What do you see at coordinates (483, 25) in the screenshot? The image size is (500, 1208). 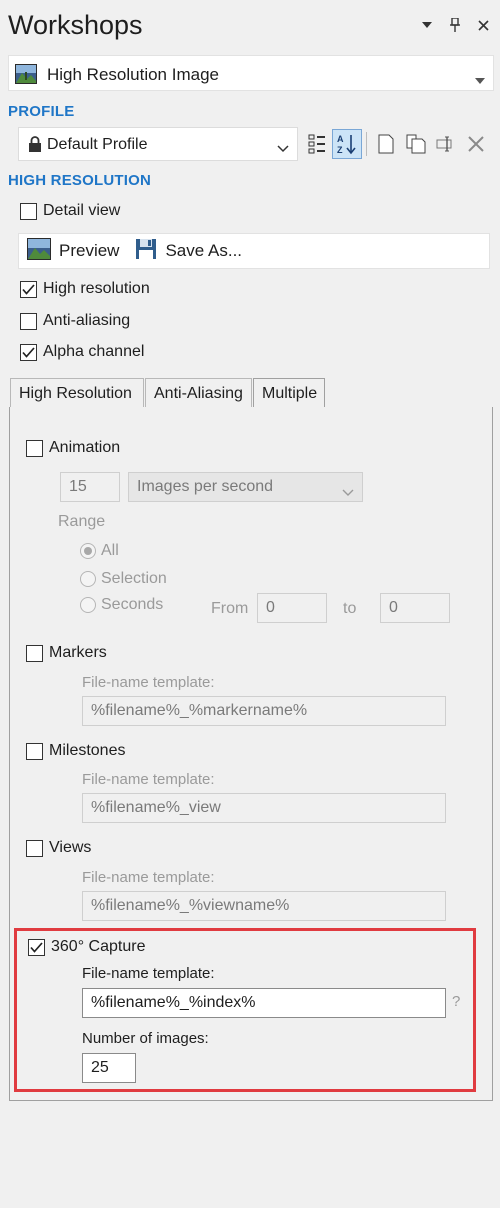 I see `close-icon` at bounding box center [483, 25].